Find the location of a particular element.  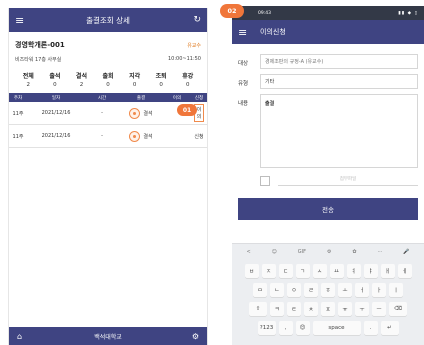

key: ㅌ is located at coordinates (294, 309).